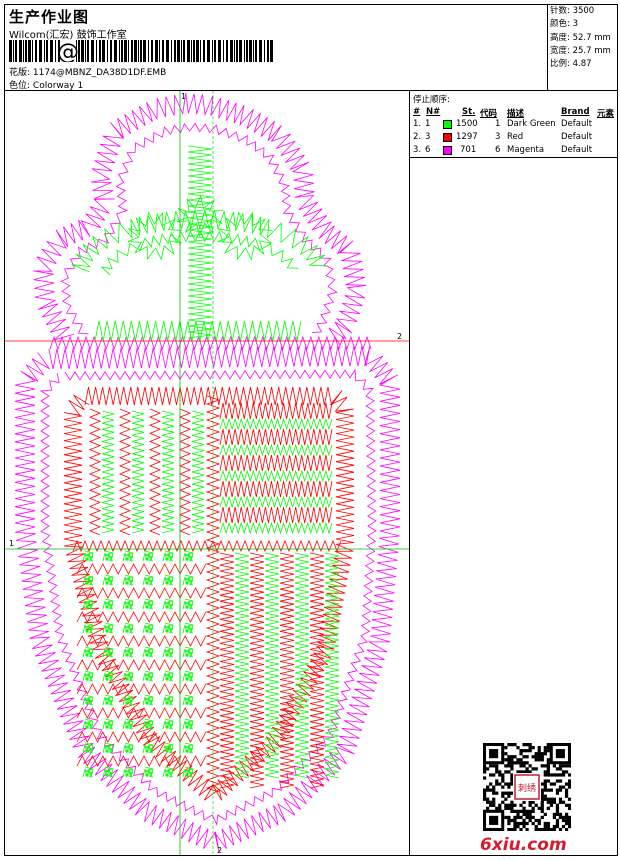  What do you see at coordinates (575, 112) in the screenshot?
I see `col-header-brand: Brand` at bounding box center [575, 112].